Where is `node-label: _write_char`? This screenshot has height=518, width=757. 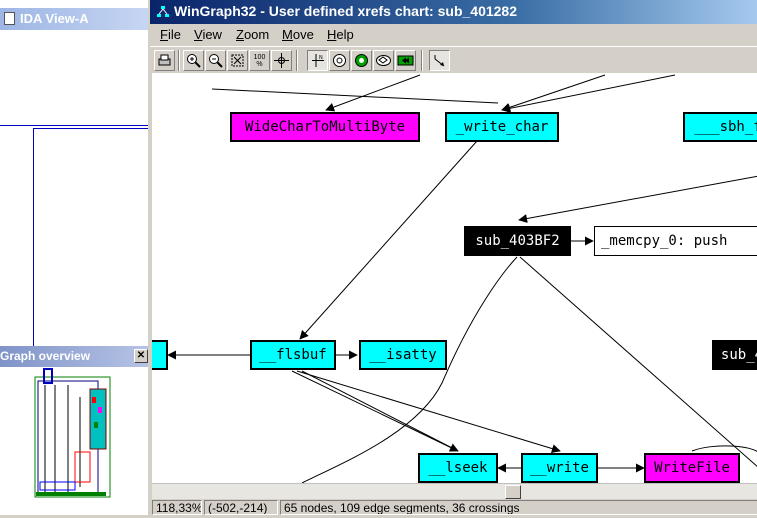
node-label: _write_char is located at coordinates (502, 127).